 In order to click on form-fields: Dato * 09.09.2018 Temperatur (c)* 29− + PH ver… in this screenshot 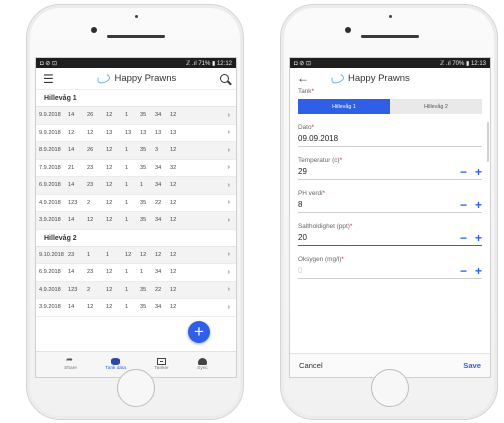, I will do `click(390, 201)`.